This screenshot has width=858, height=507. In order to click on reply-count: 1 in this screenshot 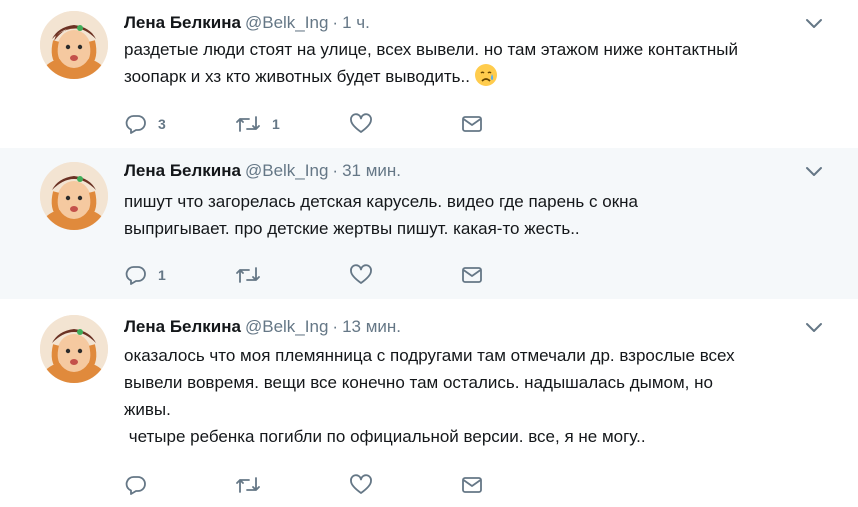, I will do `click(162, 275)`.